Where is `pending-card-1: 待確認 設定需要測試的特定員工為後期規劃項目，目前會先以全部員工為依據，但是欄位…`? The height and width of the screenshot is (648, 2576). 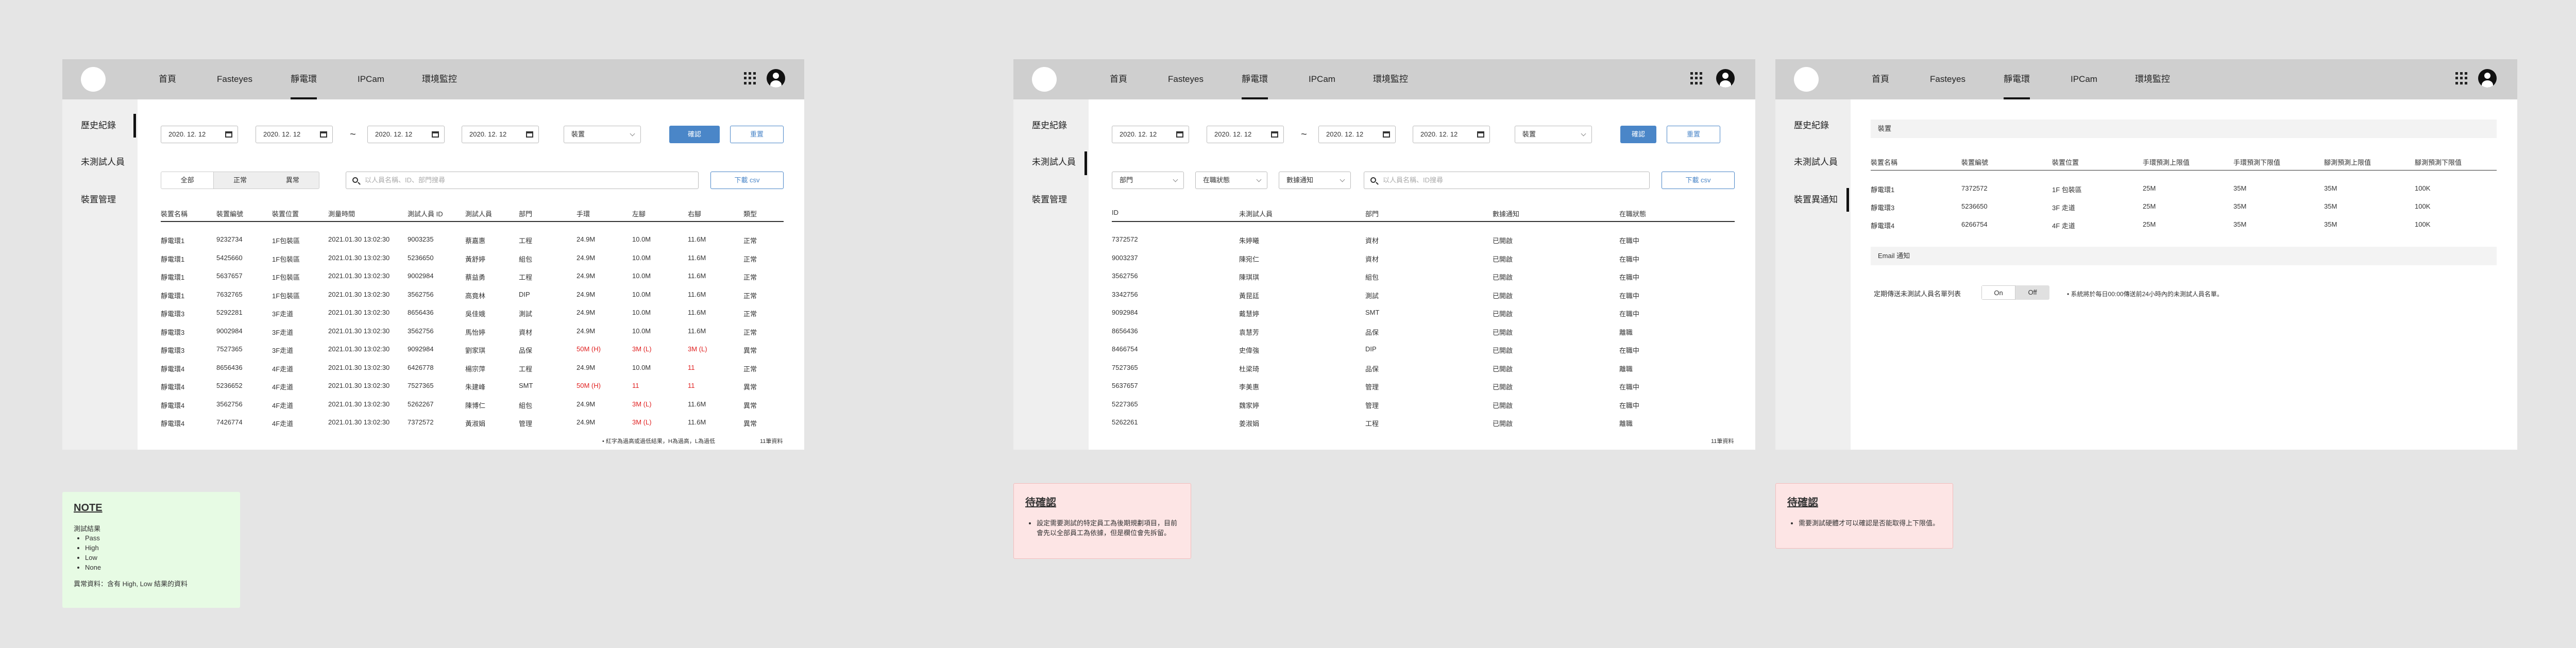 pending-card-1: 待確認 設定需要測試的特定員工為後期規劃項目，目前會先以全部員工為依據，但是欄位… is located at coordinates (1102, 521).